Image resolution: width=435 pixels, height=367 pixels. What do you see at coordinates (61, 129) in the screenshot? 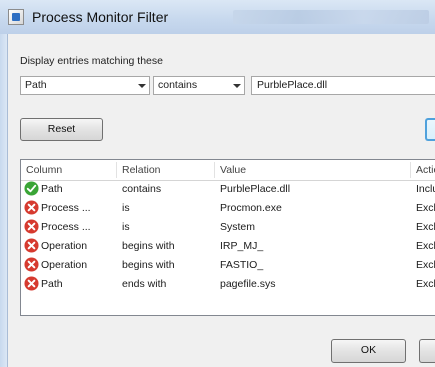
I see `reset-button: Reset` at bounding box center [61, 129].